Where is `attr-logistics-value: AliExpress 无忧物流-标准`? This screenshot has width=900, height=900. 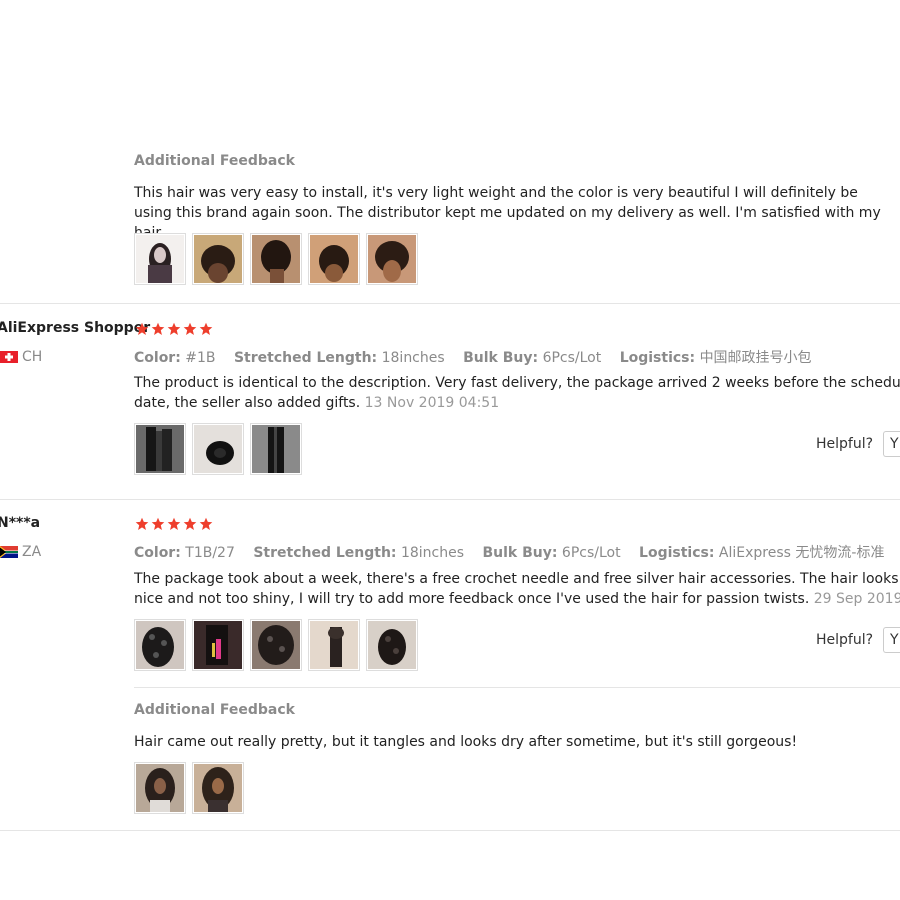
attr-logistics-value: AliExpress 无忧物流-标准 is located at coordinates (801, 553).